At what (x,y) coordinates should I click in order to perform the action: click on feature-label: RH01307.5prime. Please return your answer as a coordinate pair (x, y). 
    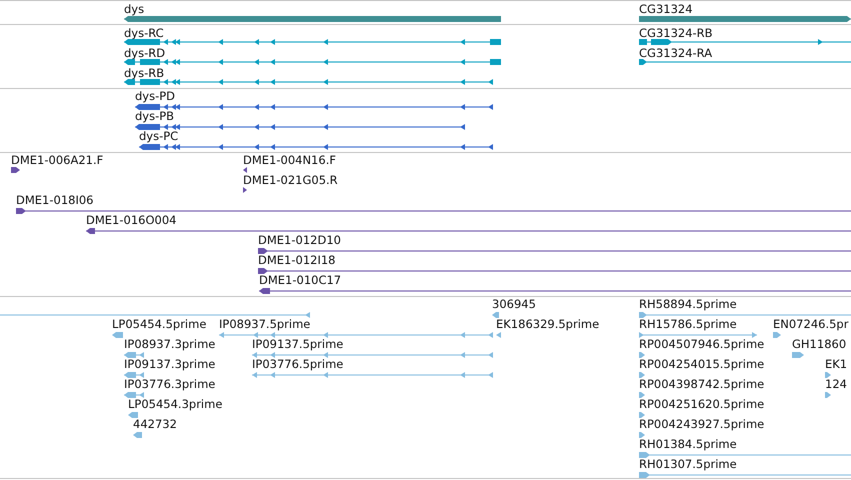
    Looking at the image, I should click on (688, 464).